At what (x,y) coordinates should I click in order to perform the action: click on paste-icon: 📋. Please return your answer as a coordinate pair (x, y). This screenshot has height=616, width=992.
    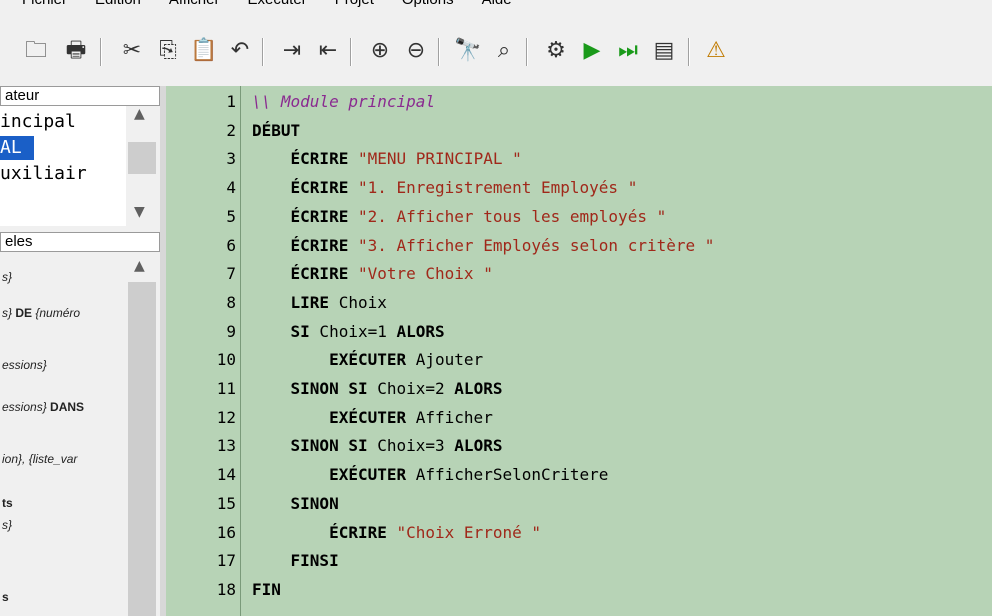
    Looking at the image, I should click on (204, 51).